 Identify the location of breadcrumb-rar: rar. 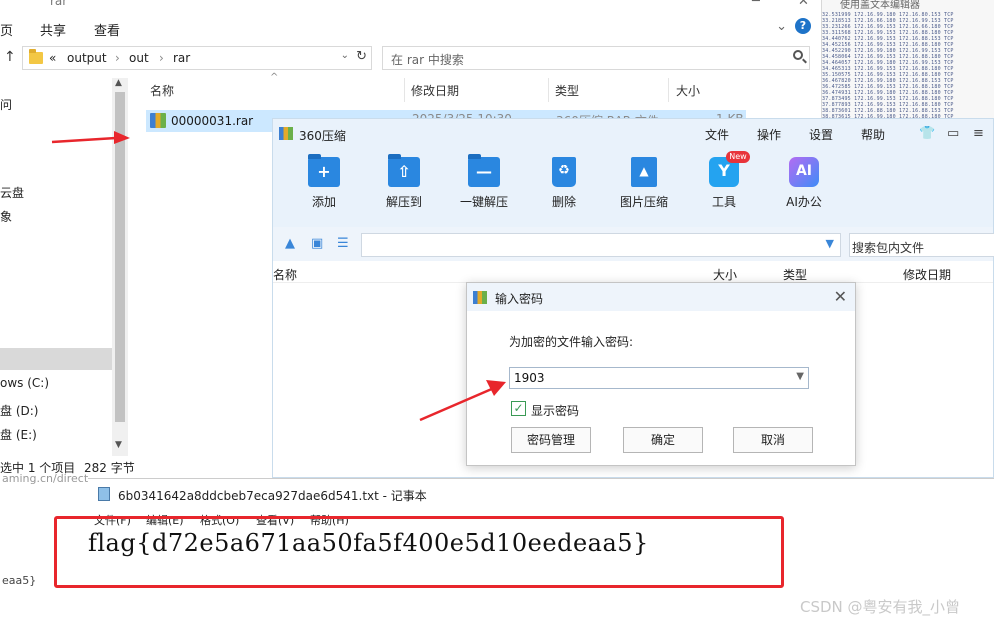
(181, 58).